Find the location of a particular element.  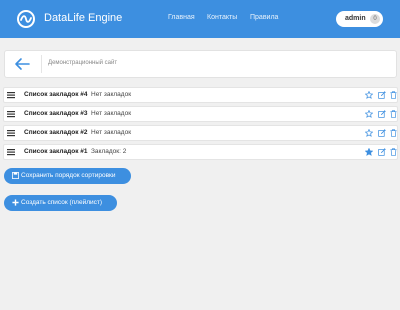

save-order-label: Сохранить порядок сортировки is located at coordinates (68, 175).